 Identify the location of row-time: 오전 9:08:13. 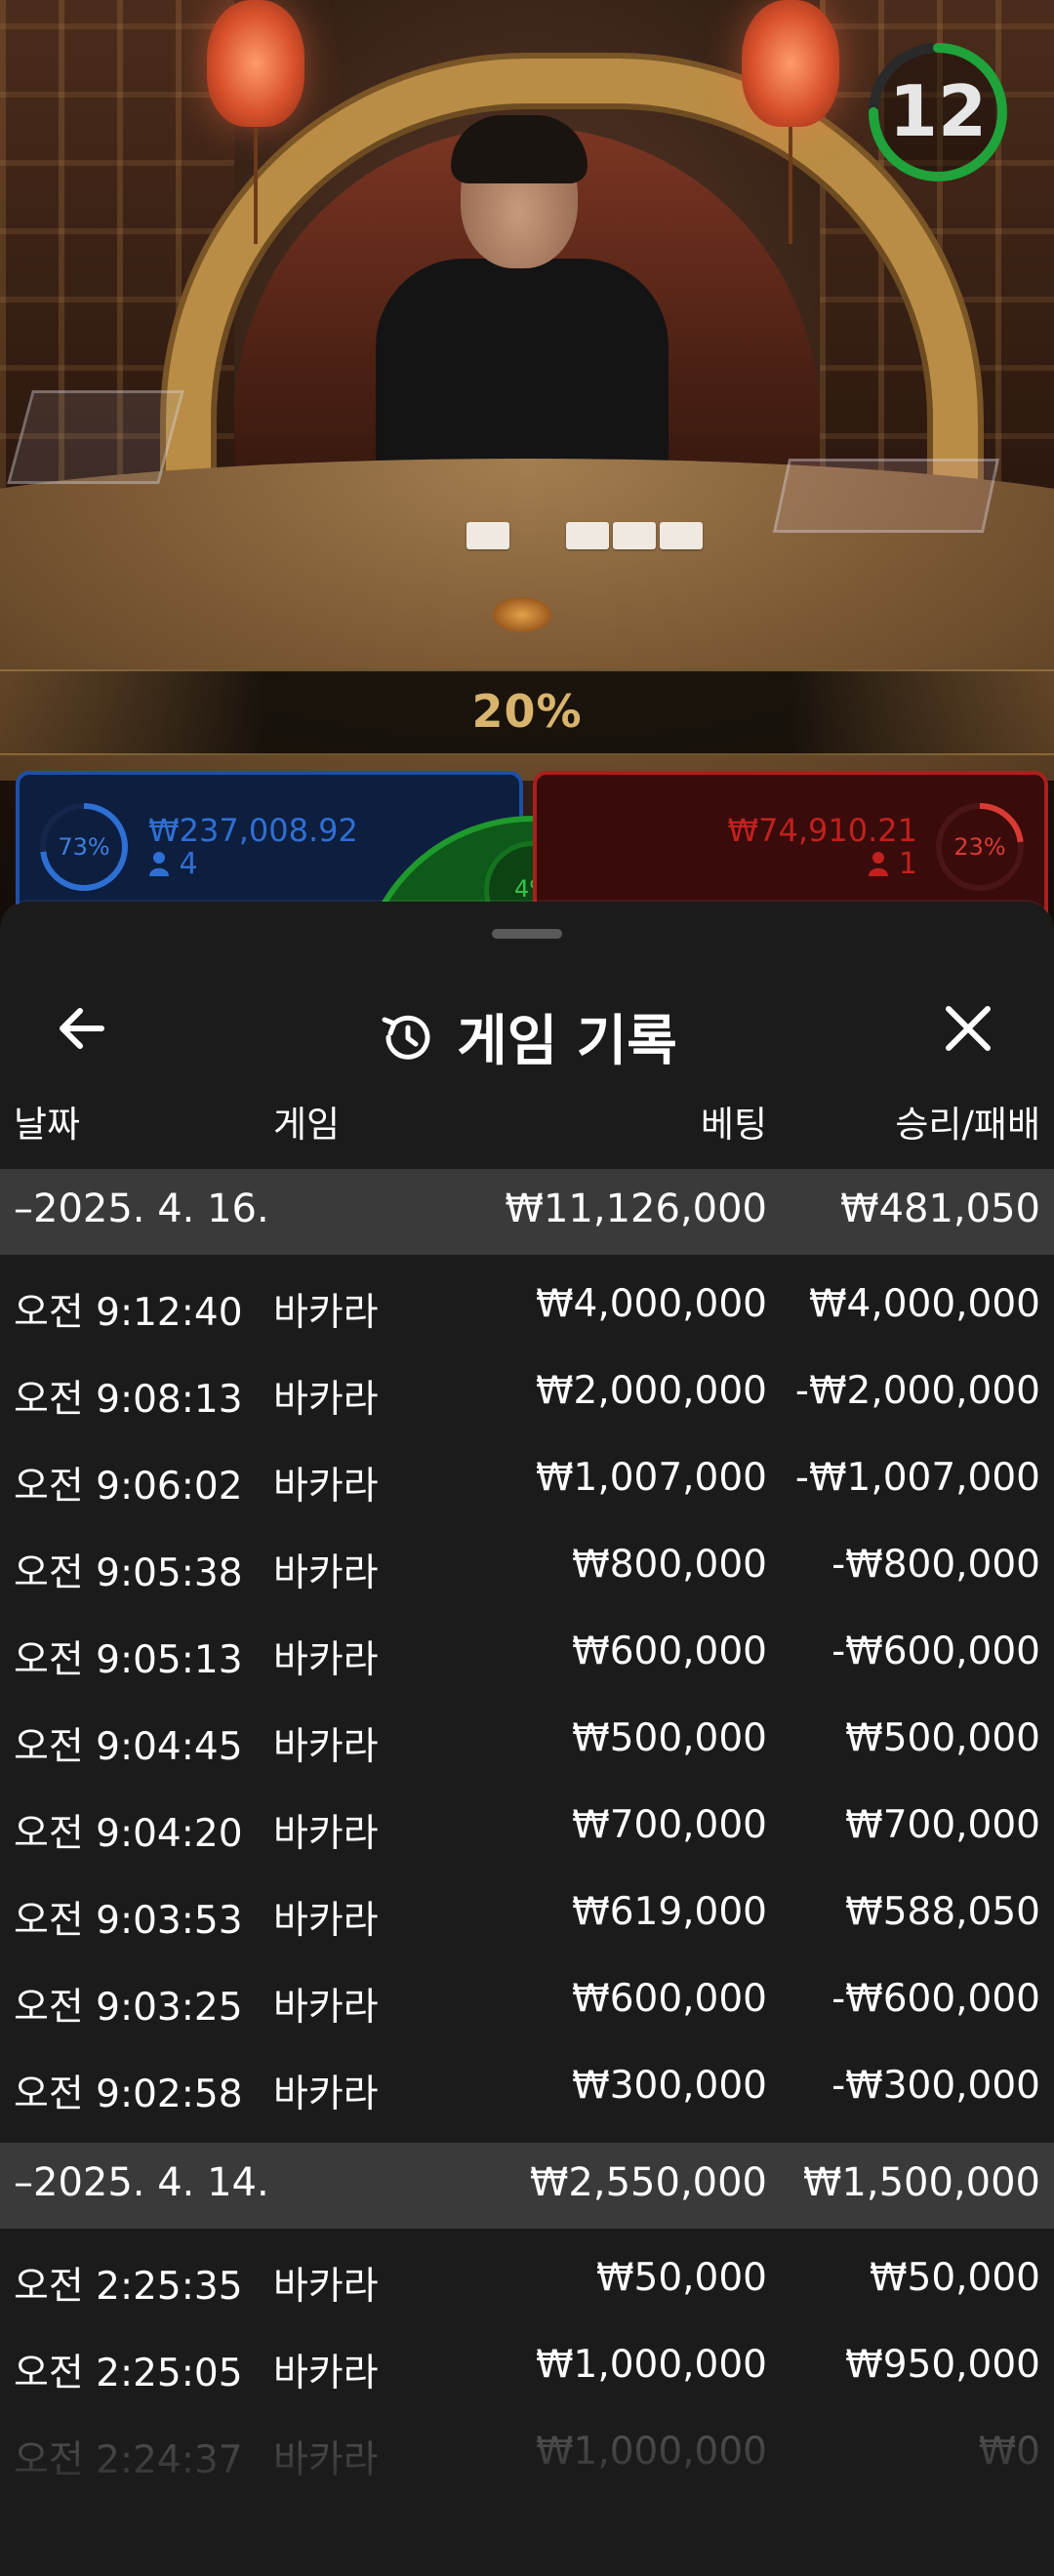
(128, 1400).